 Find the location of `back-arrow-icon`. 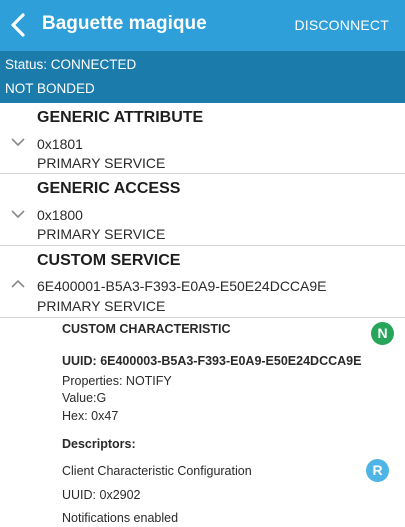

back-arrow-icon is located at coordinates (19, 25).